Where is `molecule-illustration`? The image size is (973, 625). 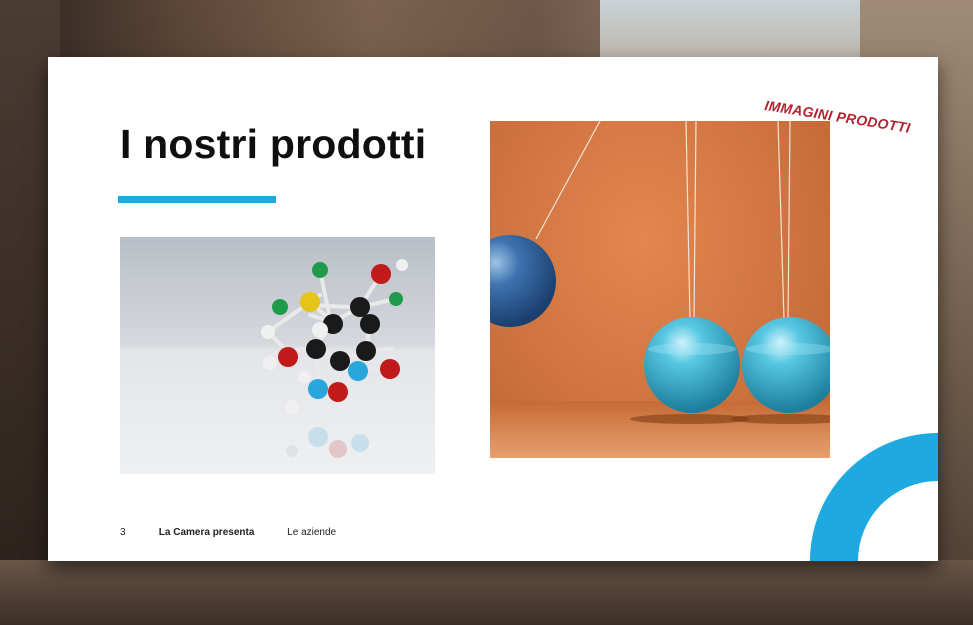
molecule-illustration is located at coordinates (334, 358).